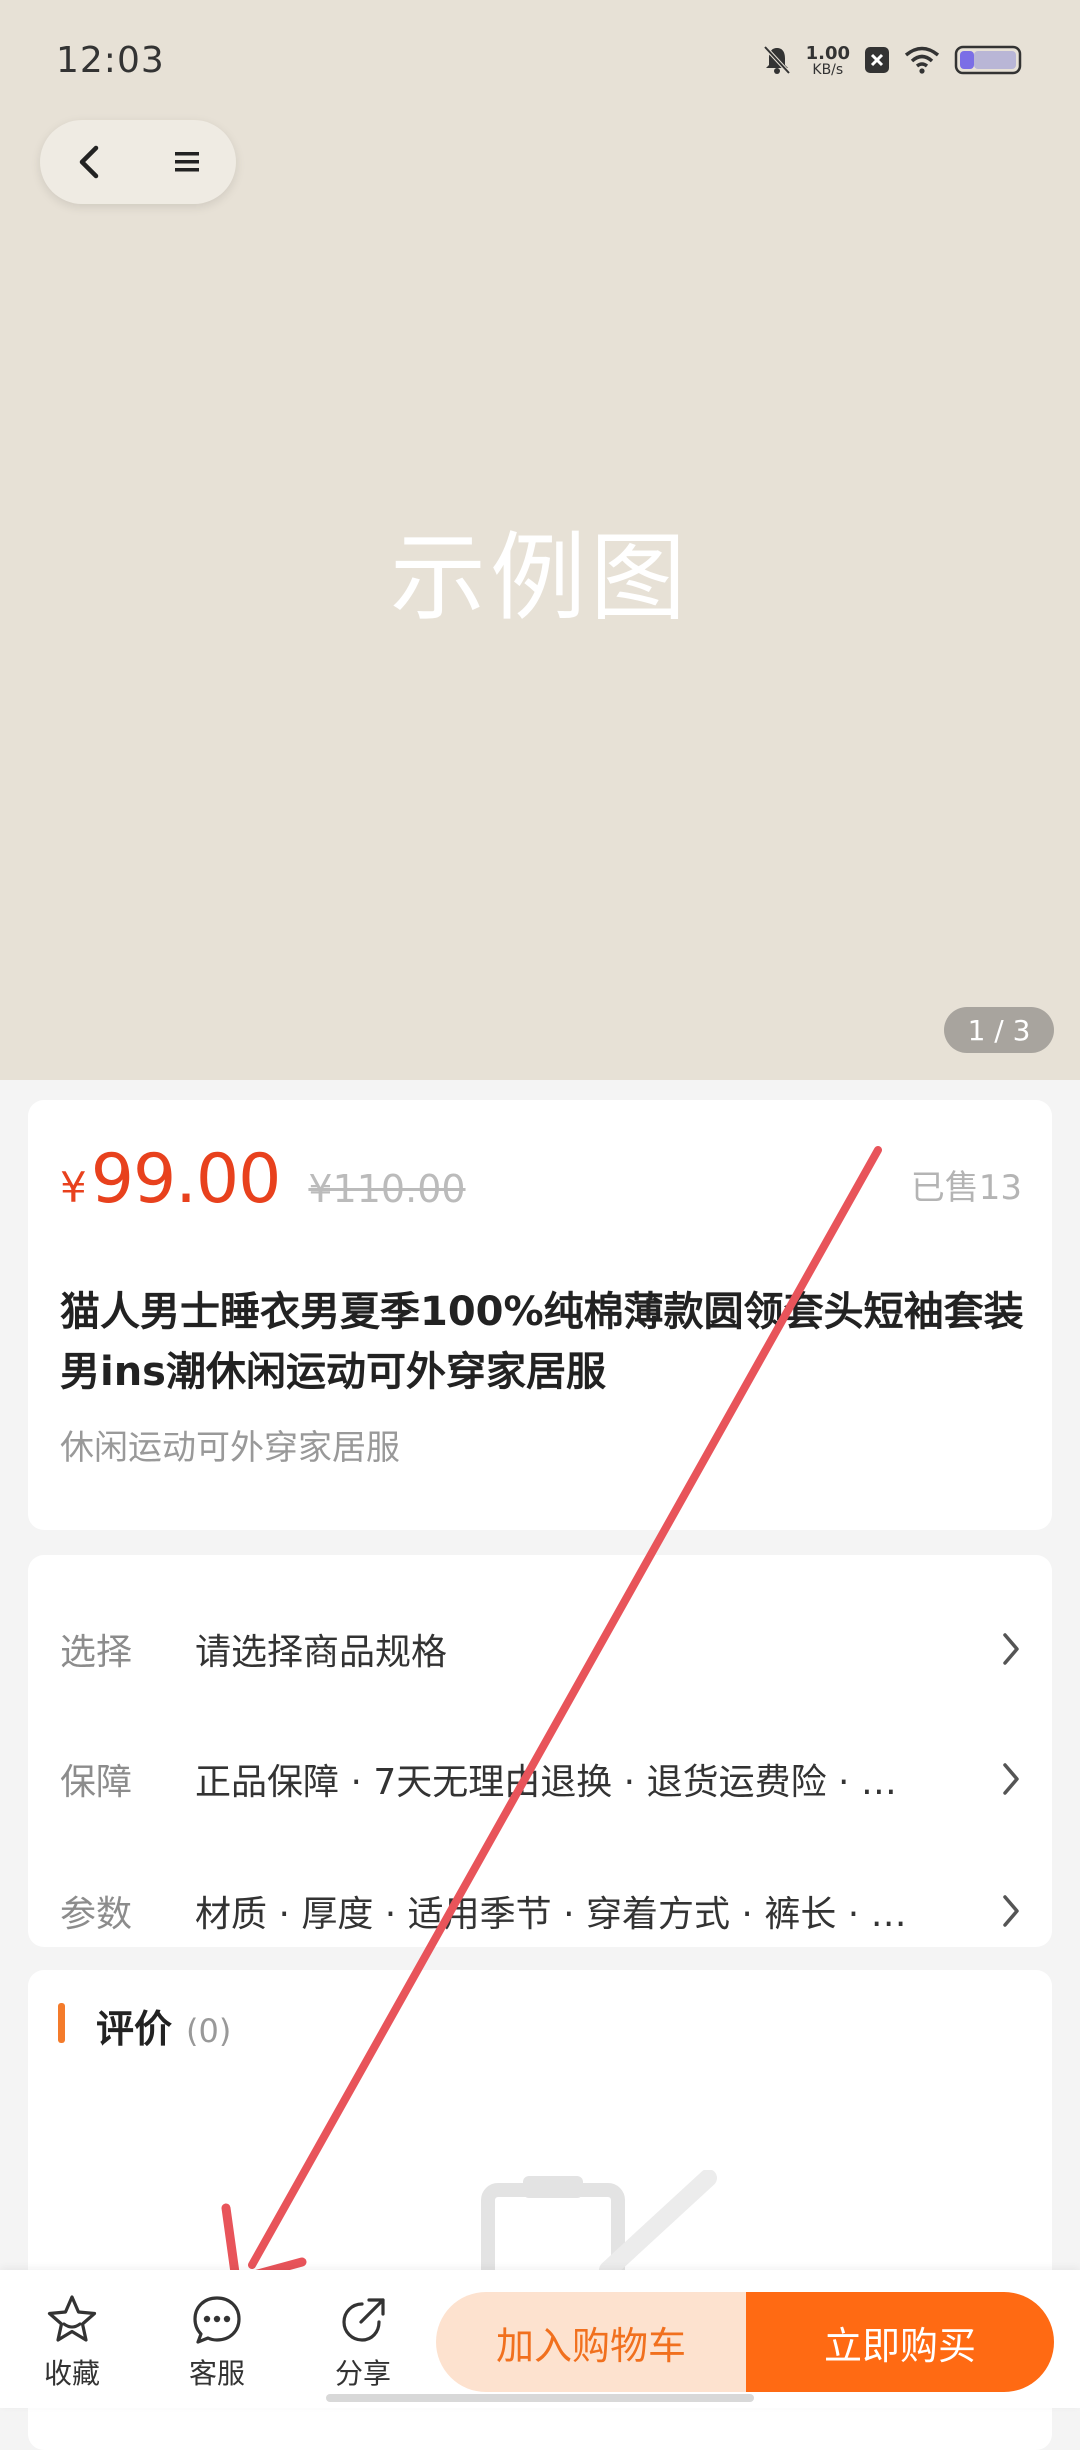 This screenshot has height=2450, width=1080. Describe the element at coordinates (541, 1649) in the screenshot. I see `spec-row-select: 选择 请选择商品规格` at that location.